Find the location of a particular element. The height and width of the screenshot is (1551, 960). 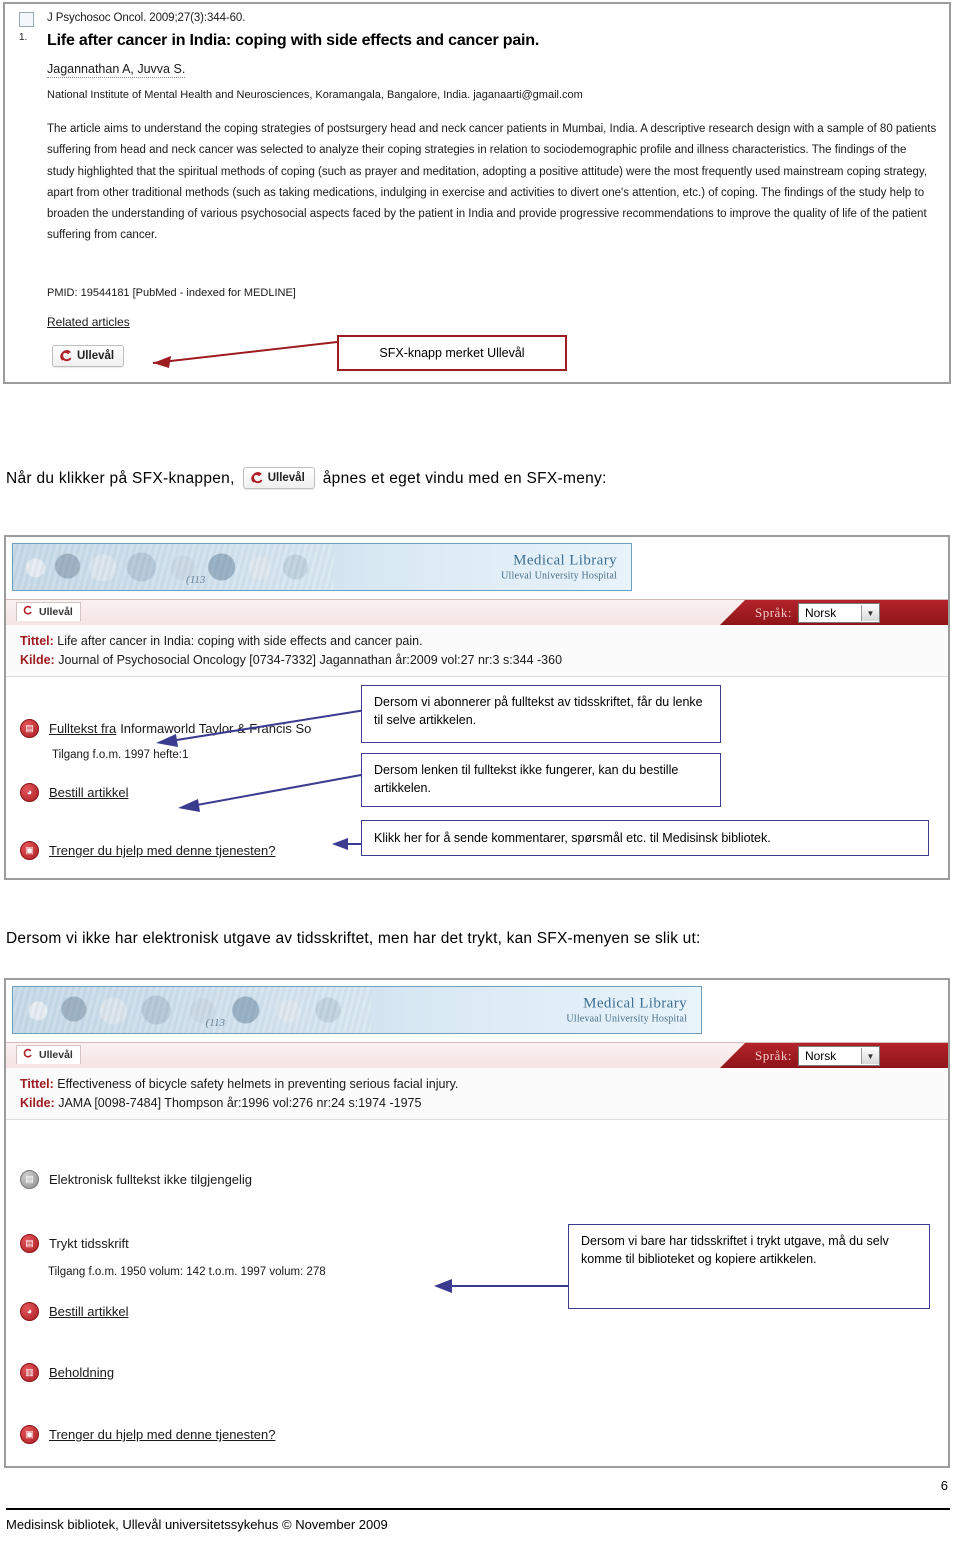

fulltext-link: Fulltekst fra is located at coordinates (82, 728).